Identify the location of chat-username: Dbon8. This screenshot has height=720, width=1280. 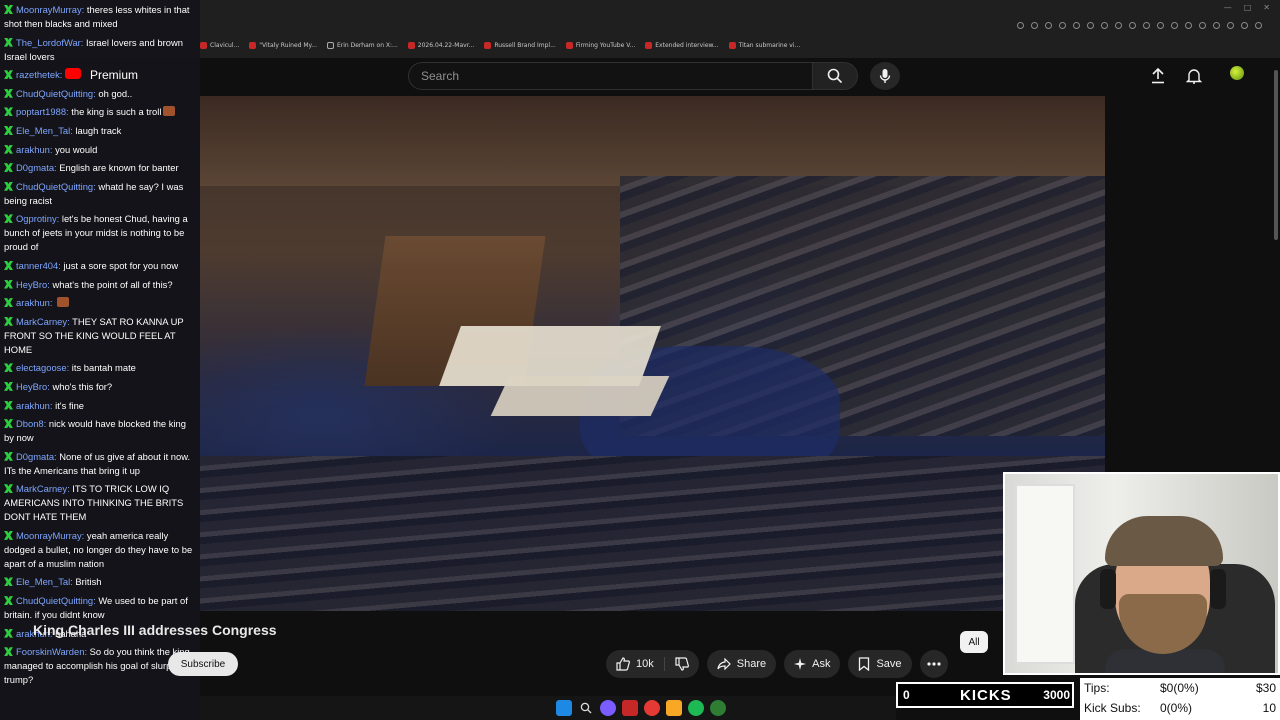
(30, 423).